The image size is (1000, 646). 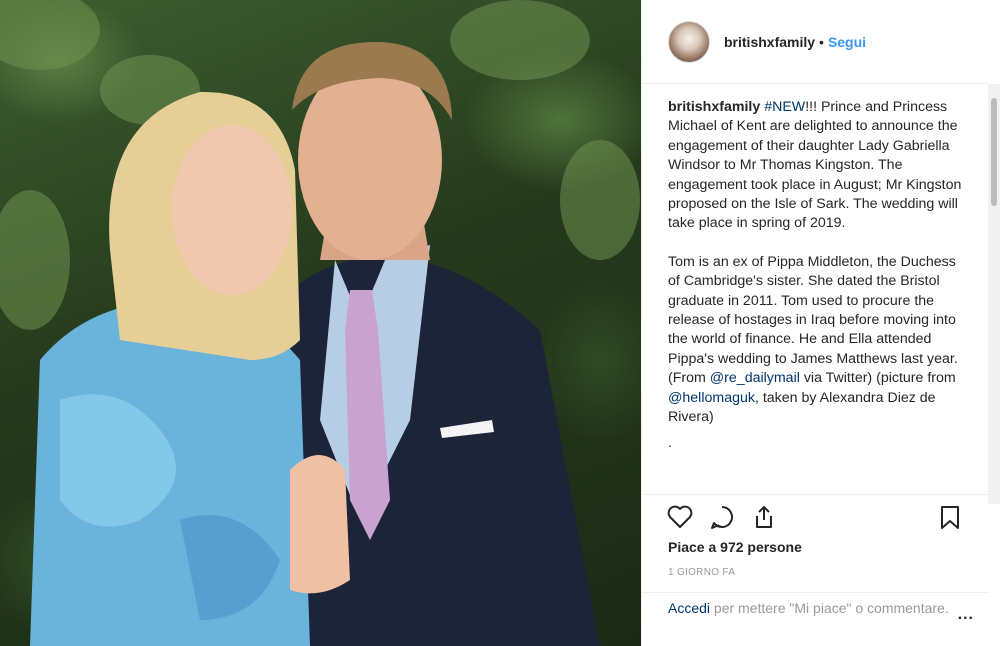 I want to click on post-timestamp: 1 GIORNO FA, so click(x=701, y=572).